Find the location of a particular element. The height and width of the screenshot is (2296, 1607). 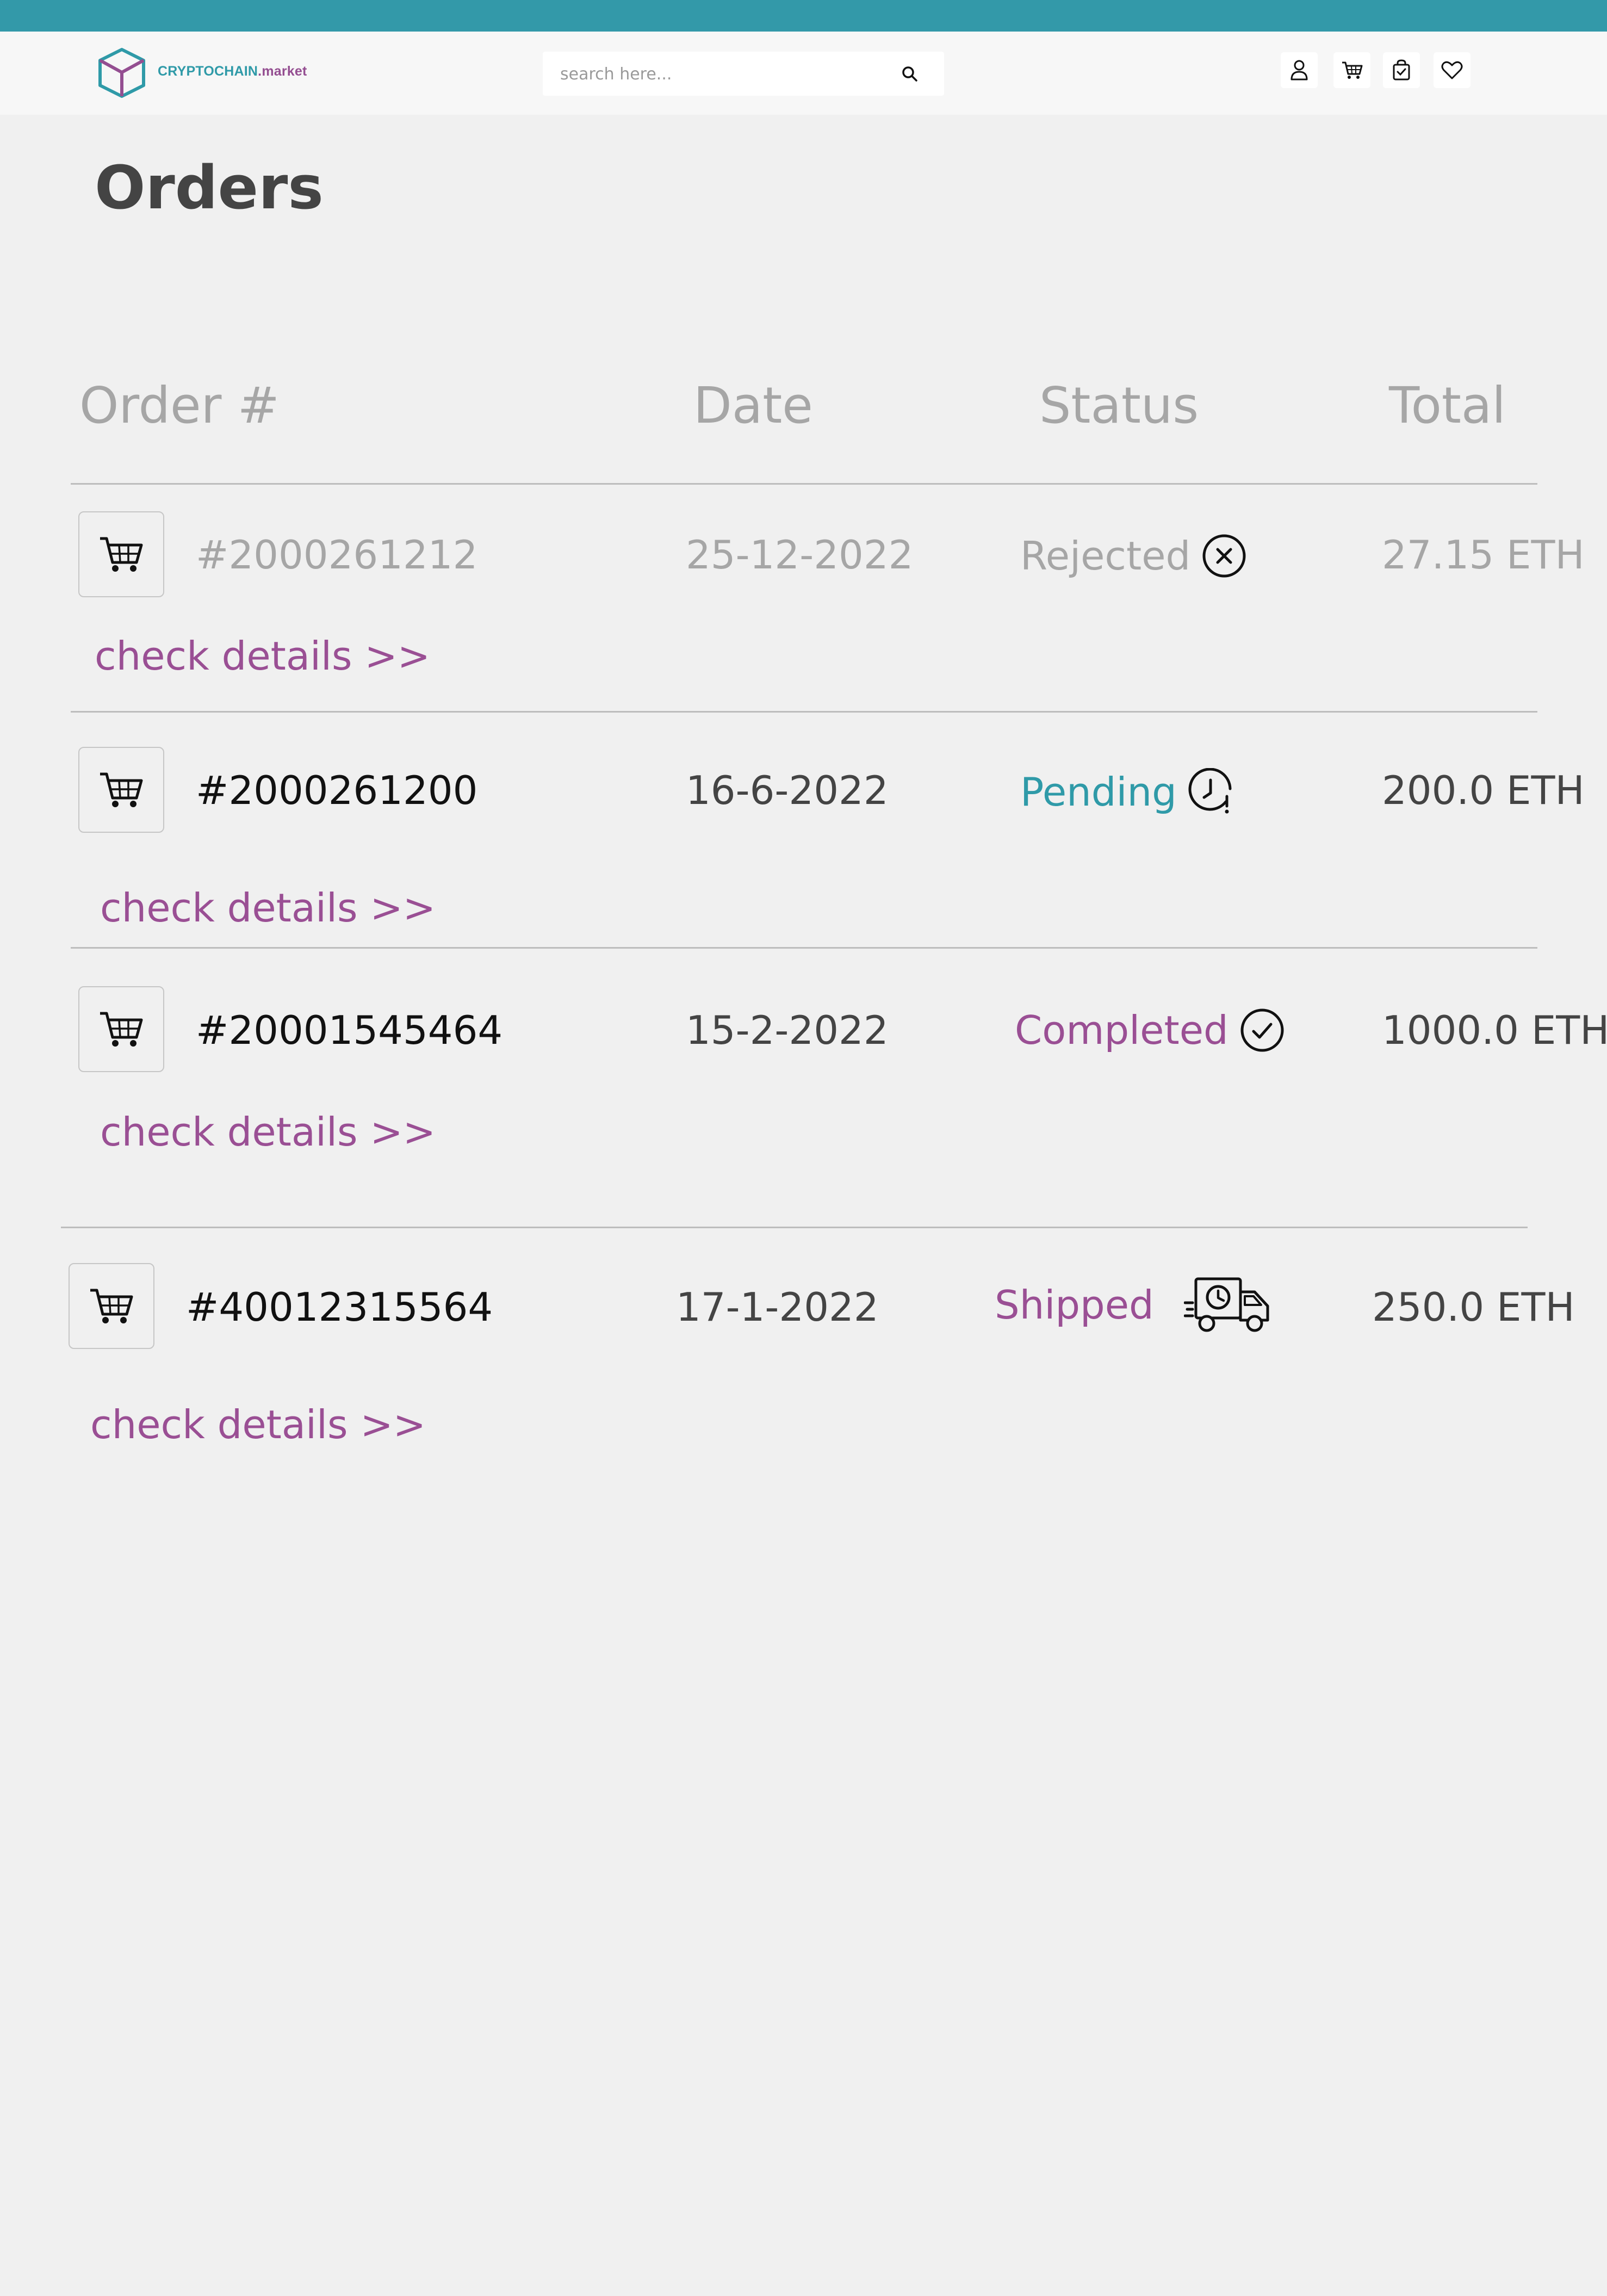

order-number: #2000261200 is located at coordinates (337, 790).